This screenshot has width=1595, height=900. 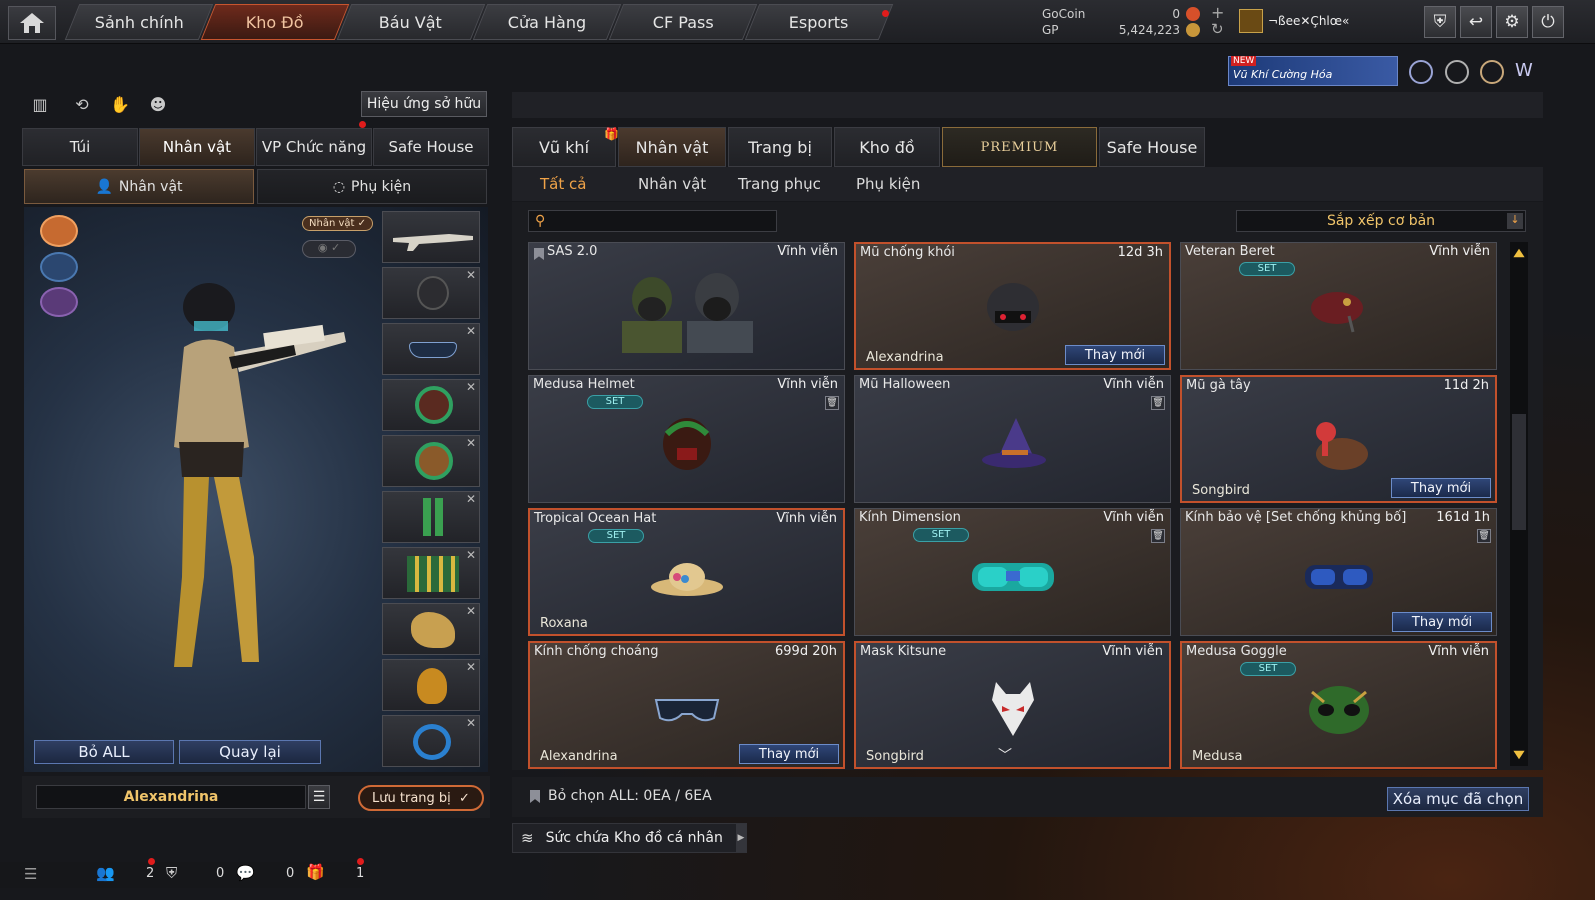 I want to click on bookmark-icon, so click(x=539, y=254).